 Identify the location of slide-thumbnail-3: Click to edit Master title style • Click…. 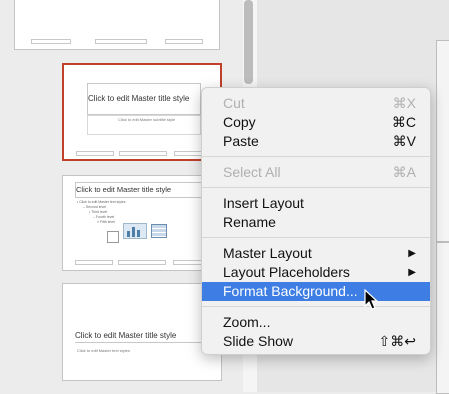
(142, 223).